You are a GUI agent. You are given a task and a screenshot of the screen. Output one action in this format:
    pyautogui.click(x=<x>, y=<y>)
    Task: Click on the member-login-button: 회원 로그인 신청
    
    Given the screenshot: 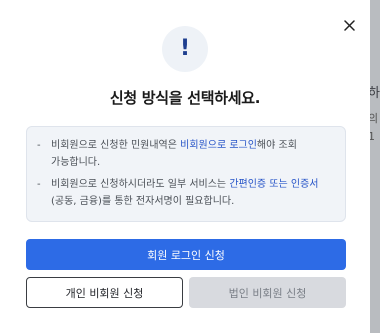 What is the action you would take?
    pyautogui.click(x=186, y=254)
    